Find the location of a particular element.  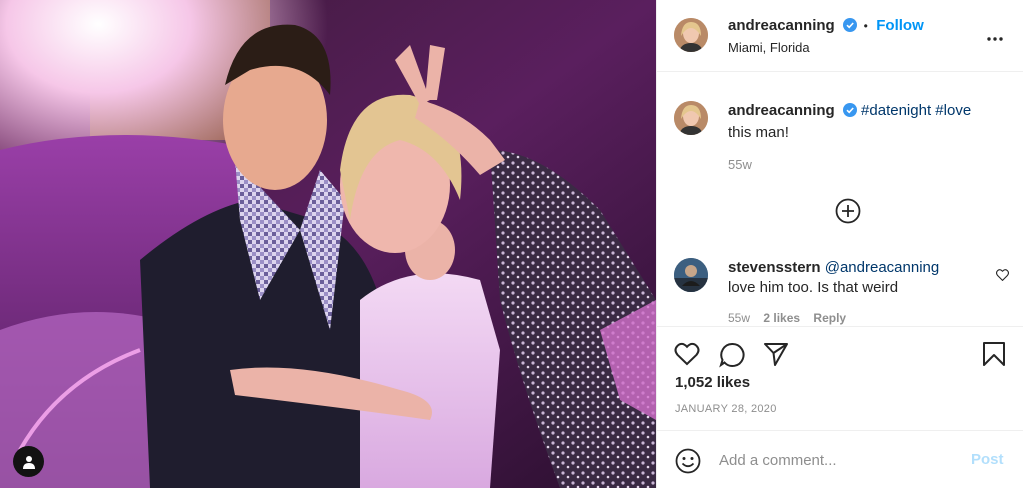

emoji-icon is located at coordinates (688, 463).